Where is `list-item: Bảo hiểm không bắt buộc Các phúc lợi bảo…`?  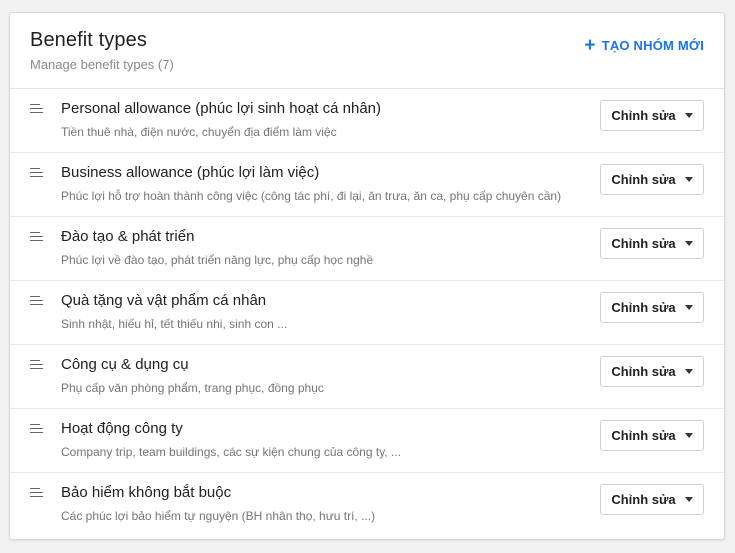
list-item: Bảo hiểm không bắt buộc Các phúc lợi bảo… is located at coordinates (367, 505).